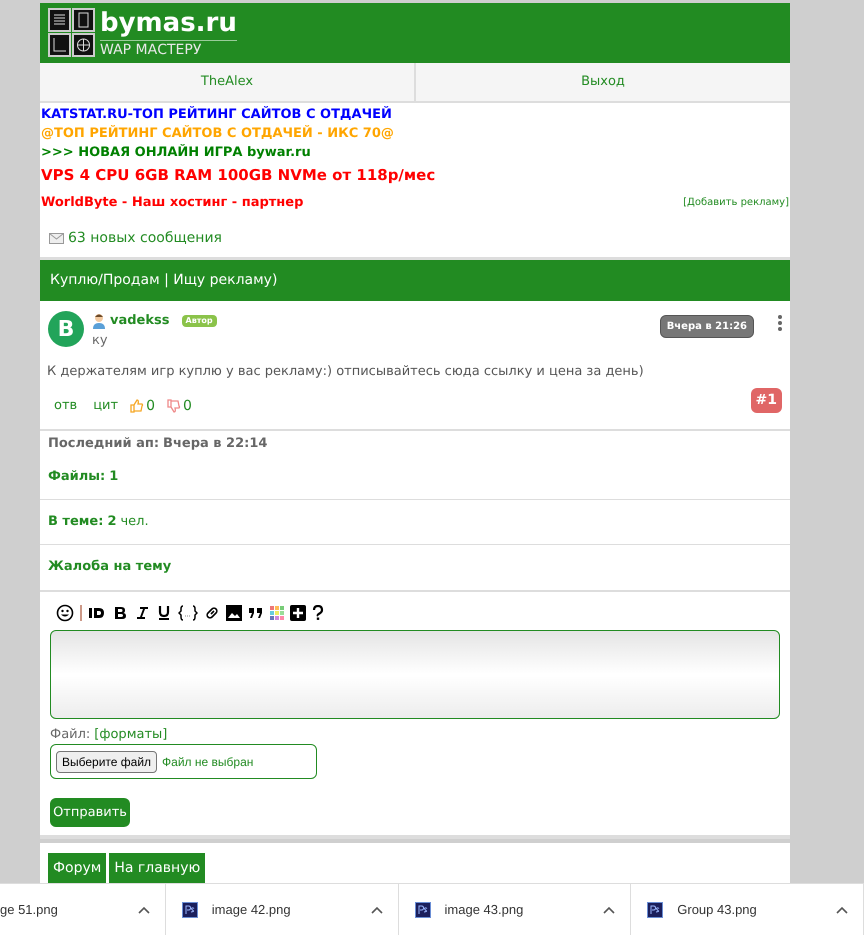 Image resolution: width=864 pixels, height=935 pixels. What do you see at coordinates (107, 761) in the screenshot?
I see `choose-file-button: Выберите файл` at bounding box center [107, 761].